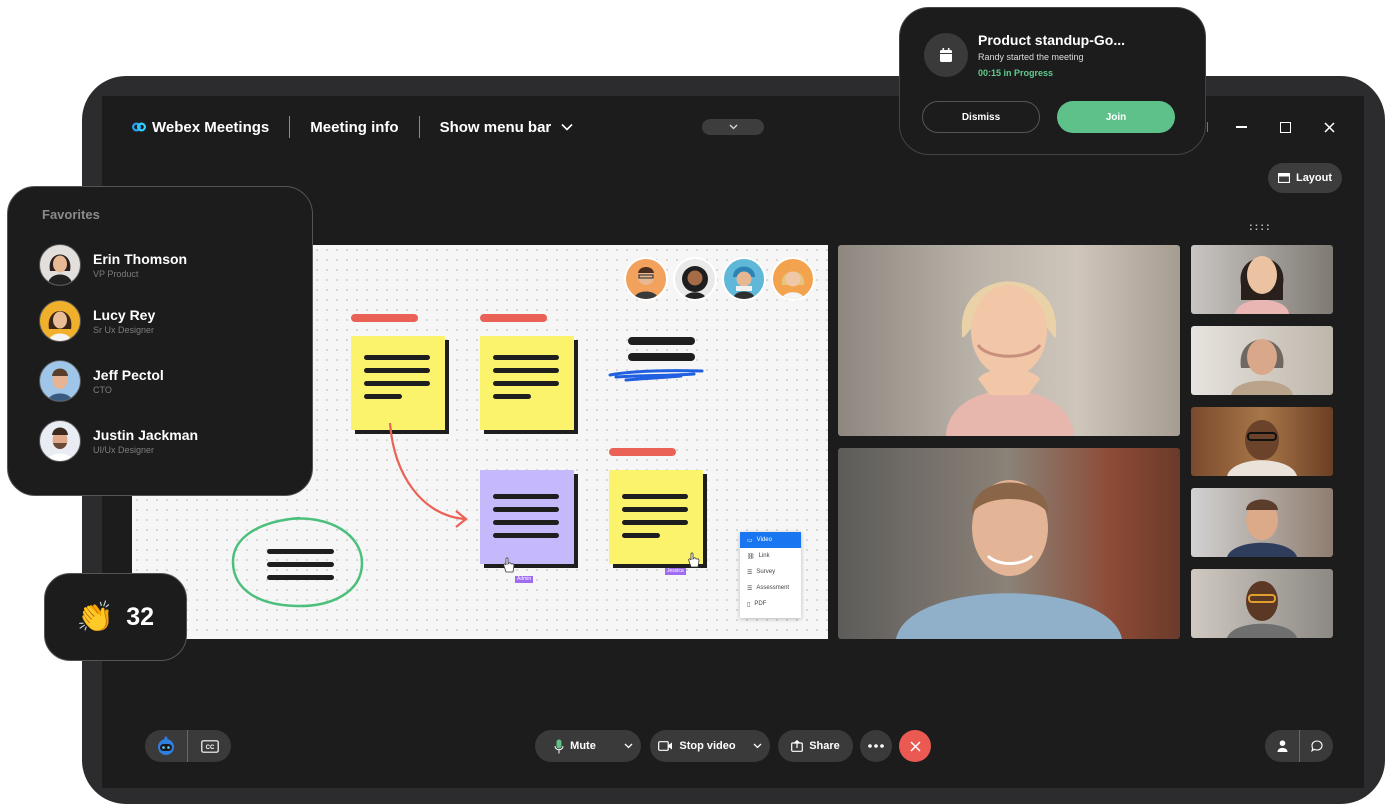 The image size is (1385, 804). I want to click on svg-text: CC, so click(209, 748).